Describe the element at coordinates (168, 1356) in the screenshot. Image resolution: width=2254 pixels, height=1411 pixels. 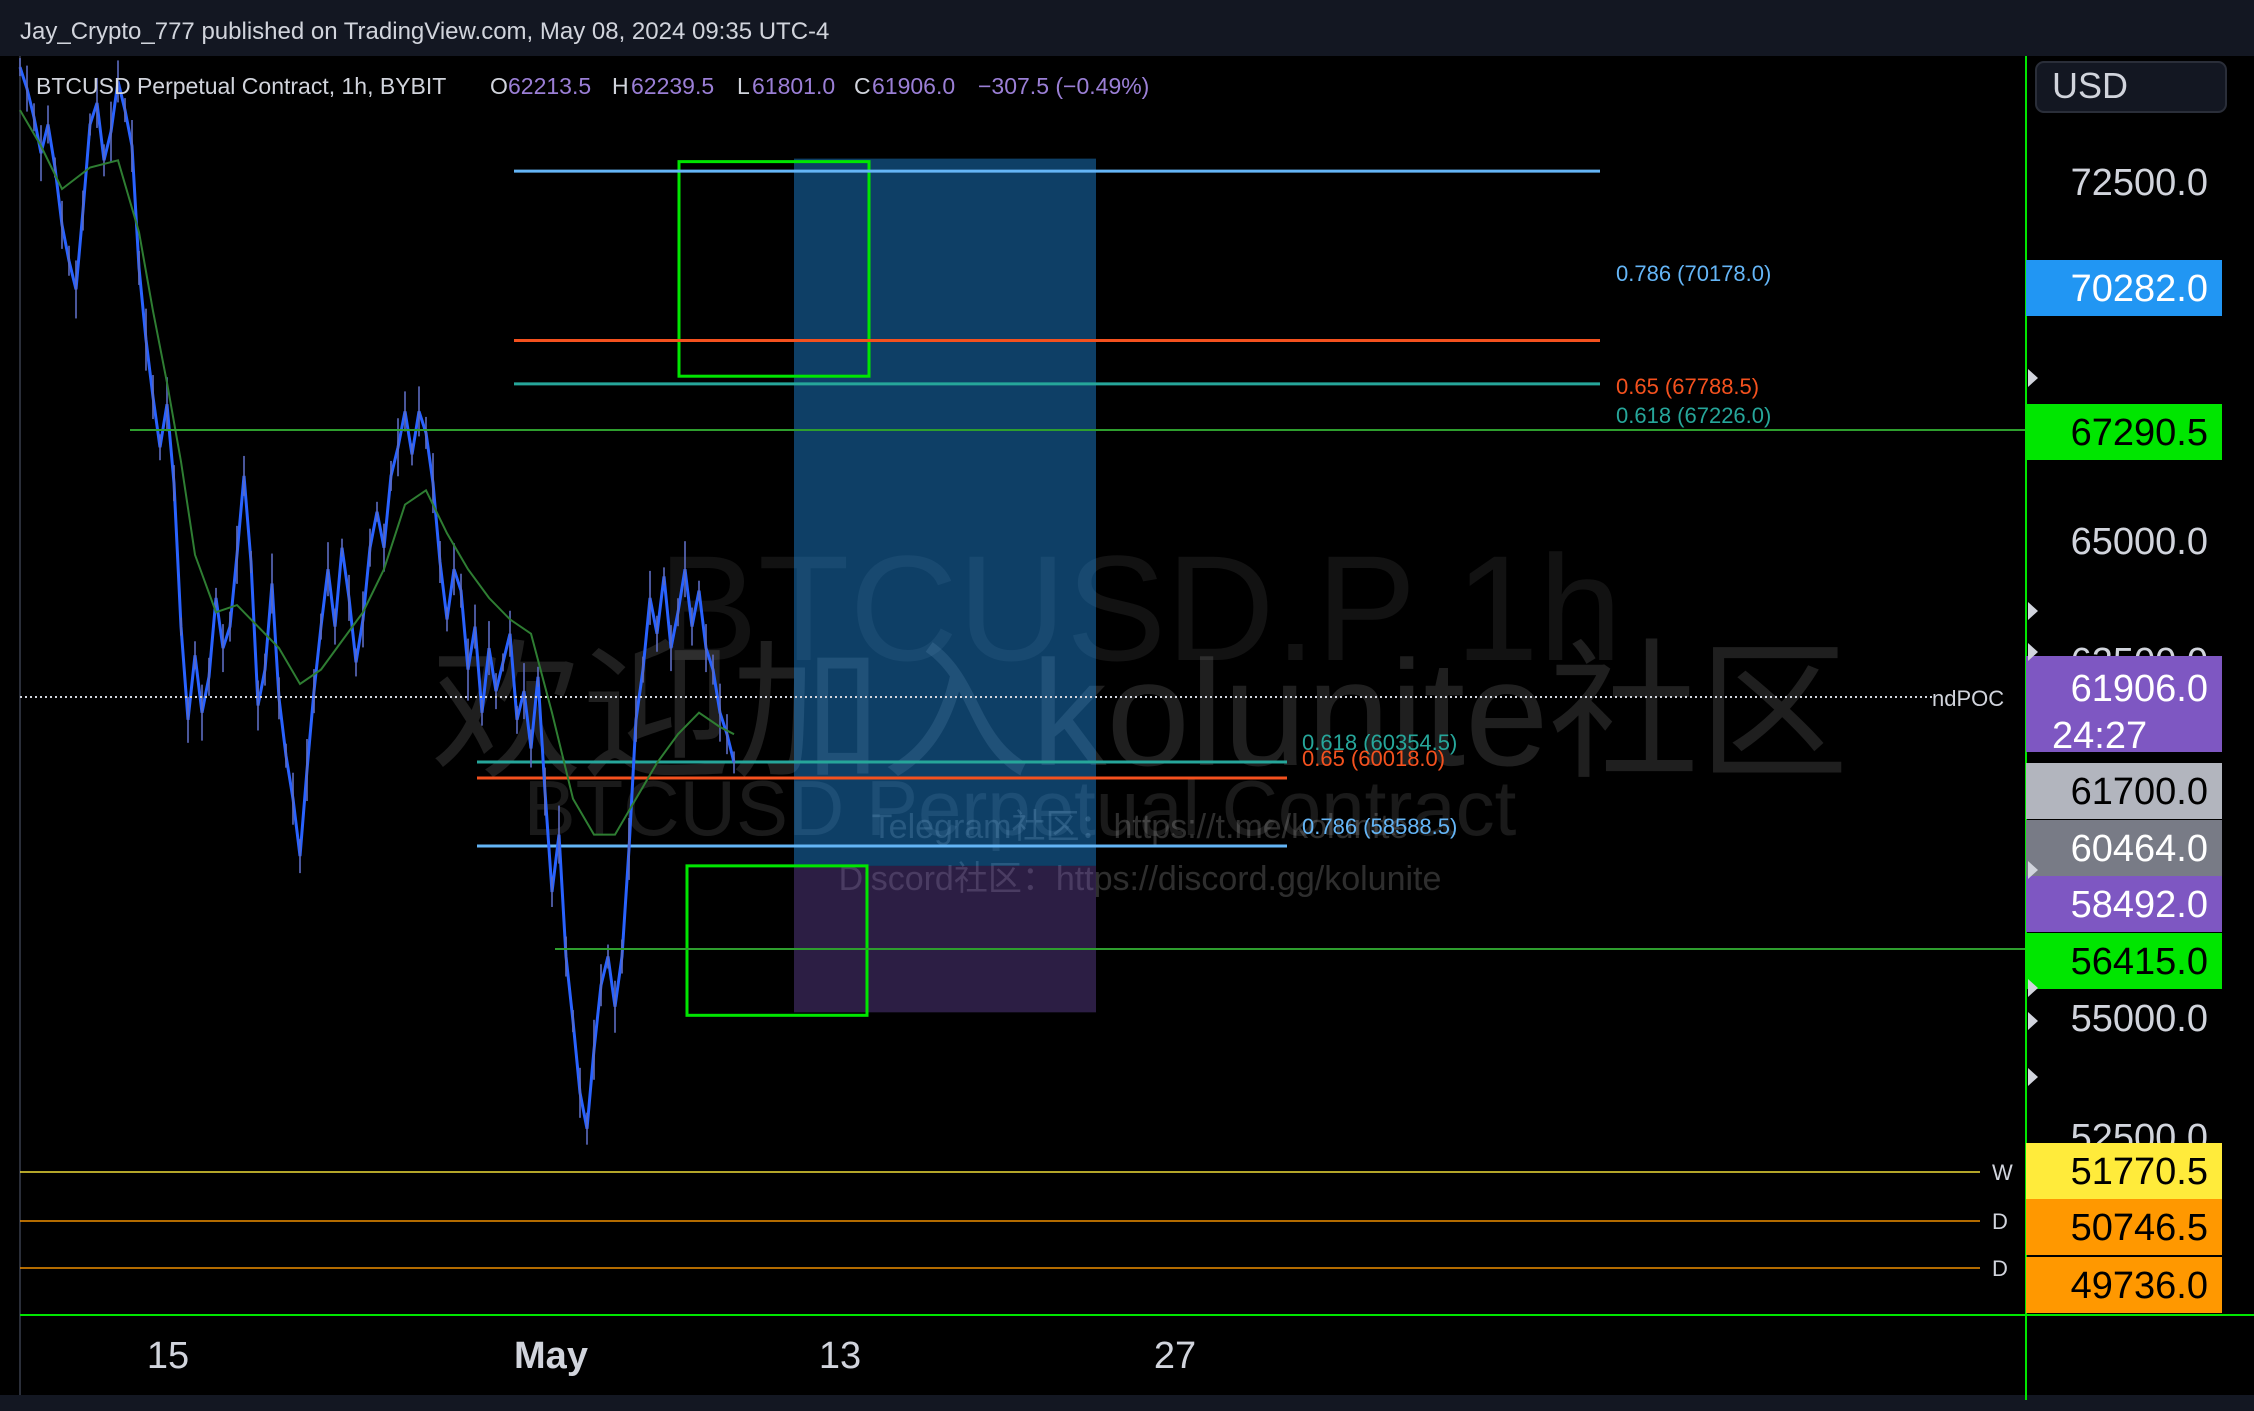
I see `x-tick-label: 15` at that location.